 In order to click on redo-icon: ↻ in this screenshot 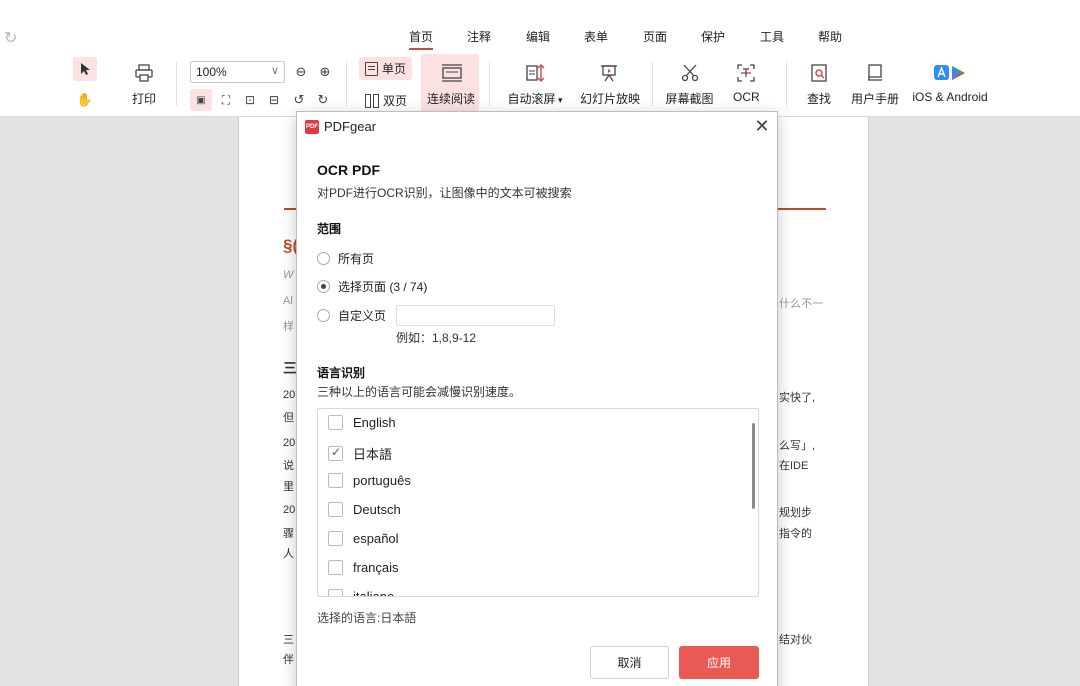, I will do `click(12, 37)`.